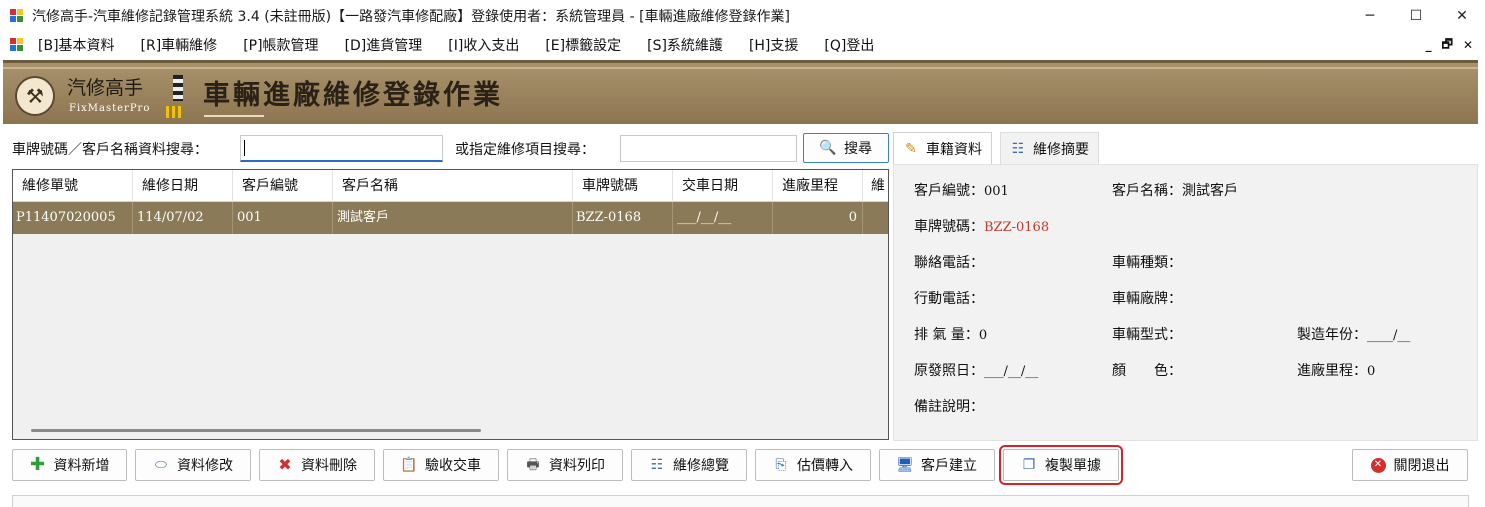 This screenshot has width=1485, height=507. I want to click on banner-divider, so click(234, 116).